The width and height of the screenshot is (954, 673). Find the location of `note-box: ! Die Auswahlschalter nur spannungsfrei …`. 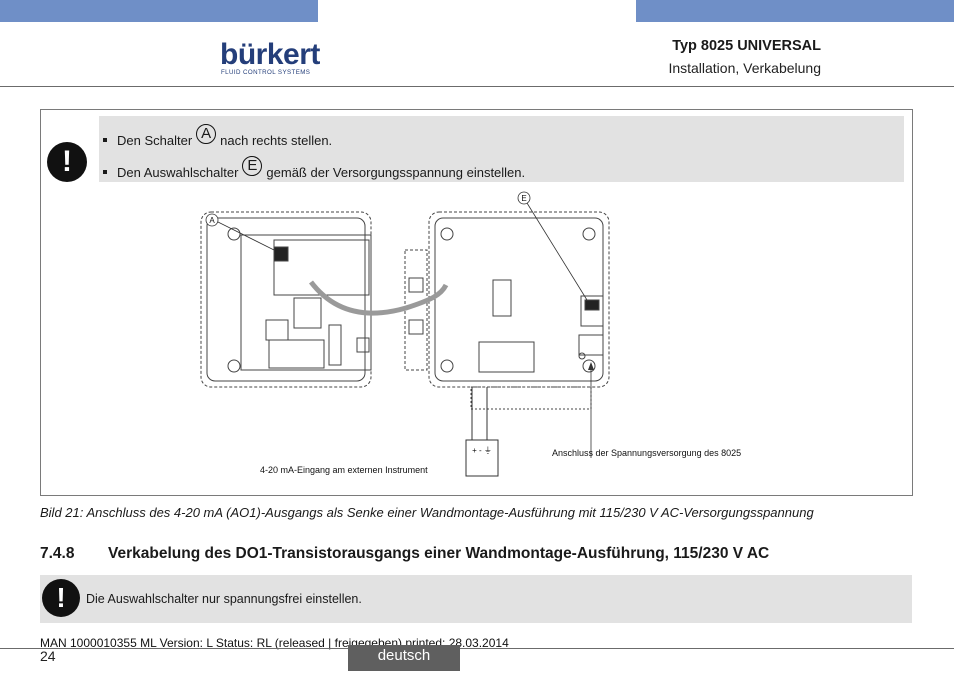

note-box: ! Die Auswahlschalter nur spannungsfrei … is located at coordinates (476, 599).